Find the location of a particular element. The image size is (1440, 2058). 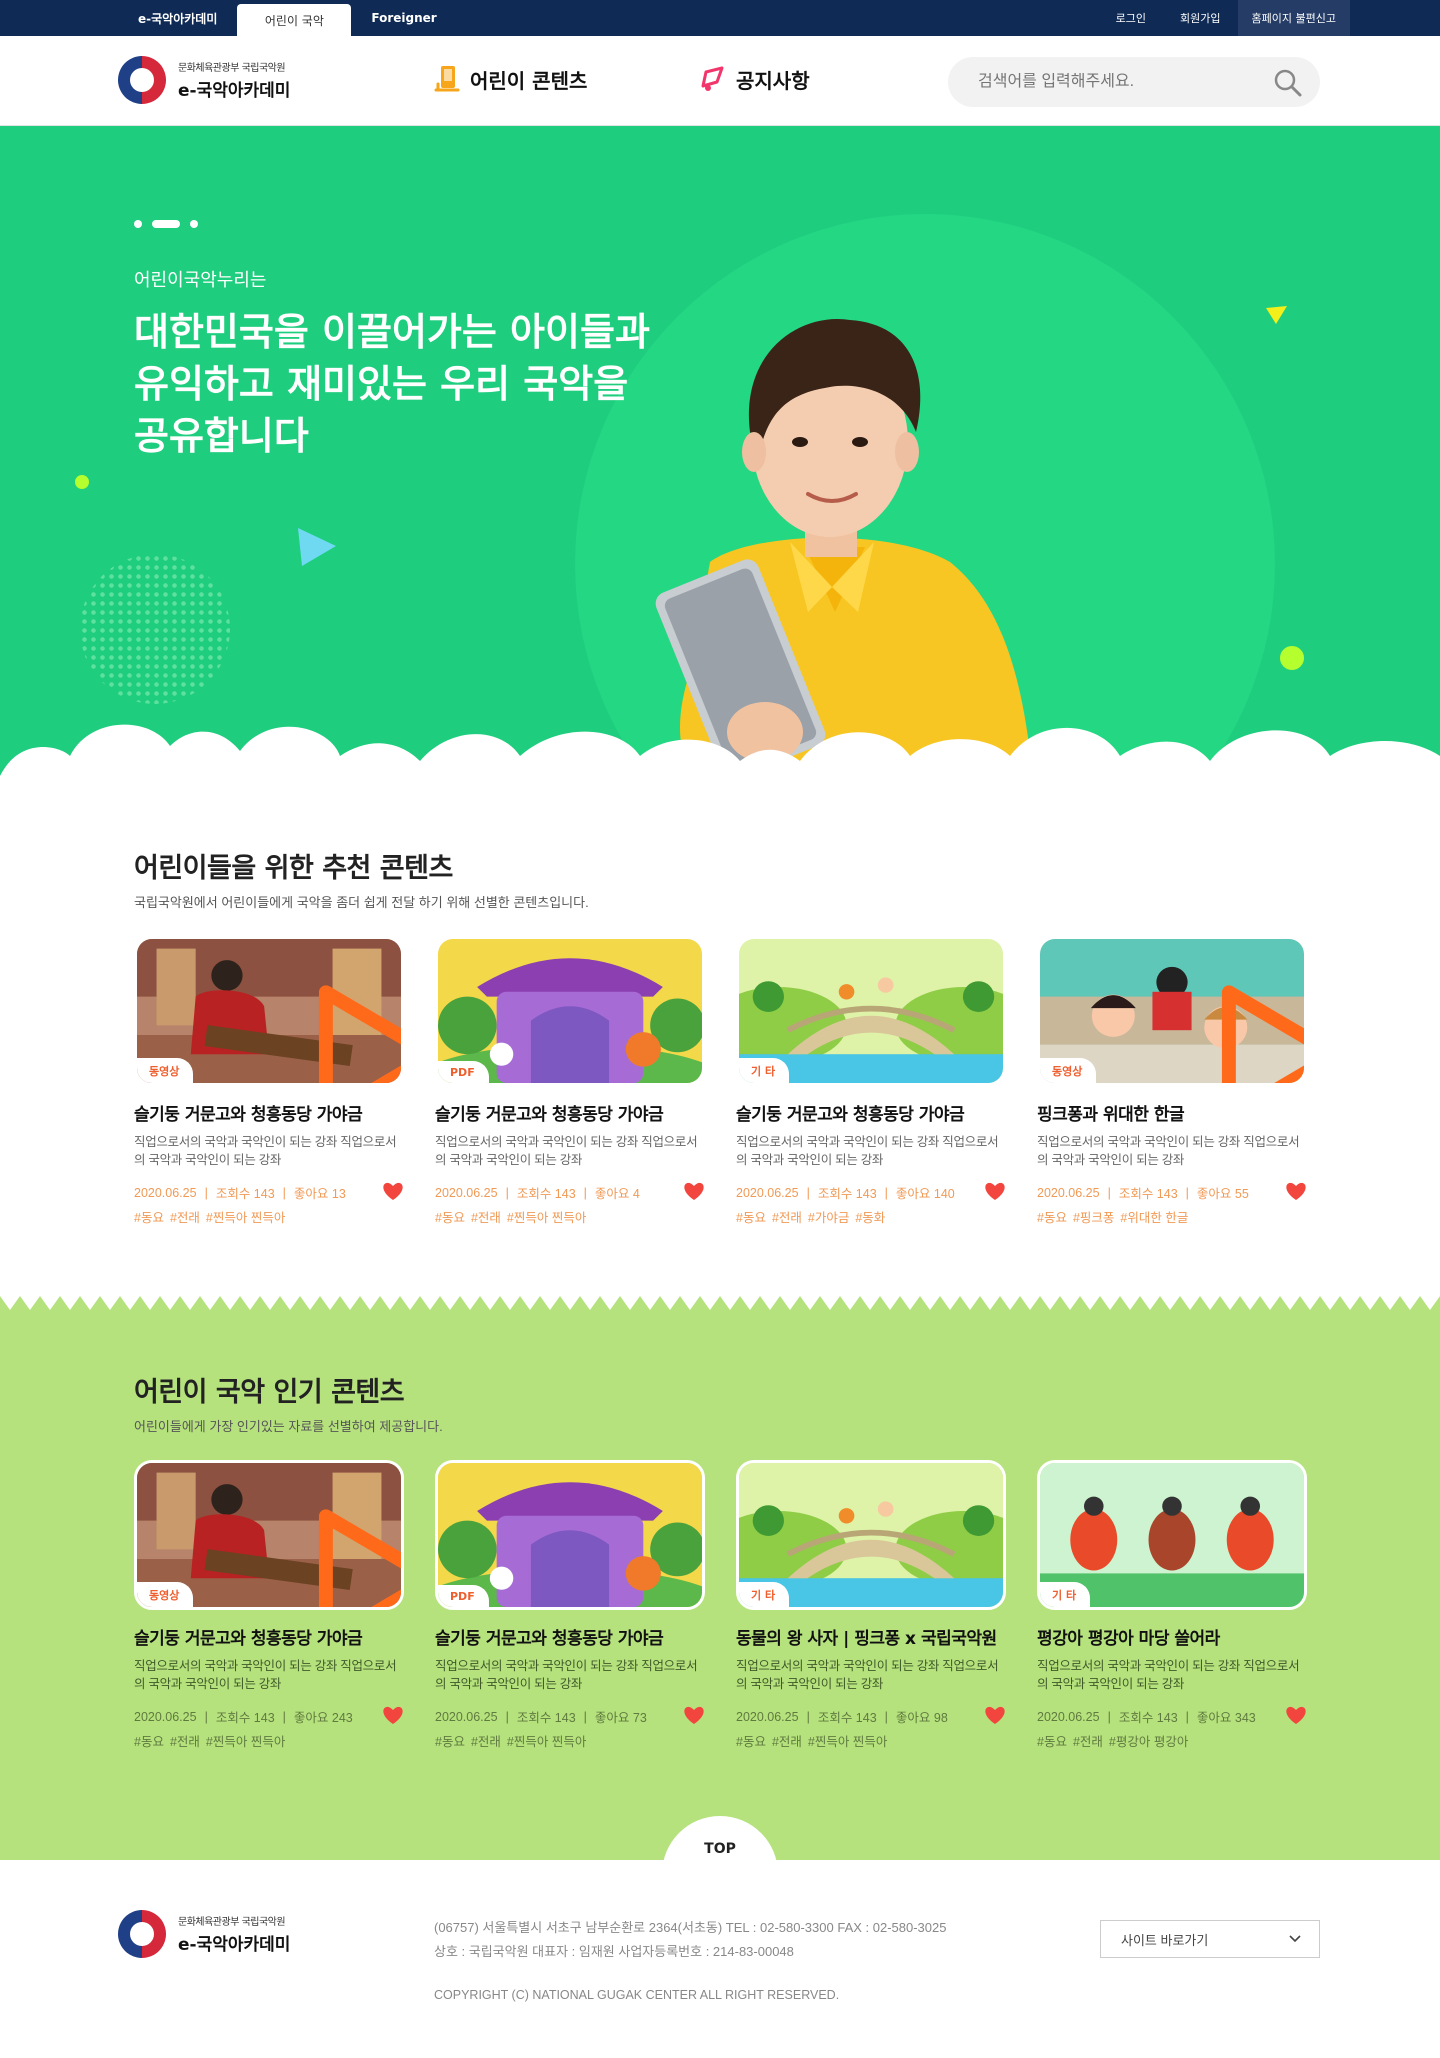

search-input is located at coordinates (1118, 82).